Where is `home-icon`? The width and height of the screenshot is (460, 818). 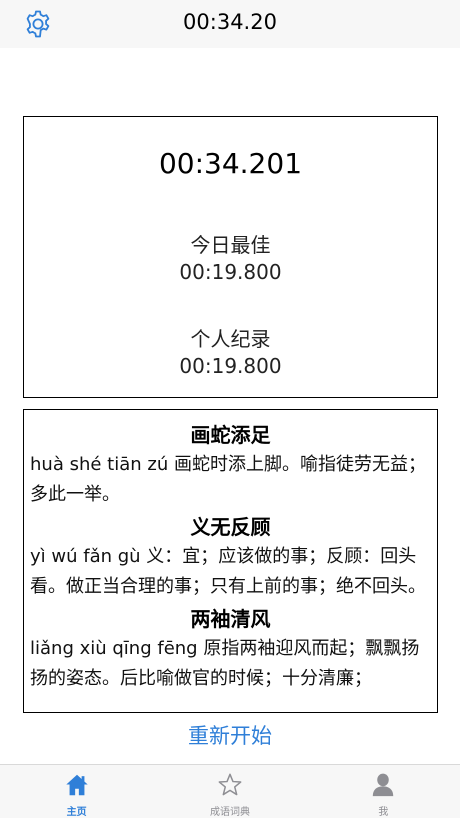 home-icon is located at coordinates (76, 785).